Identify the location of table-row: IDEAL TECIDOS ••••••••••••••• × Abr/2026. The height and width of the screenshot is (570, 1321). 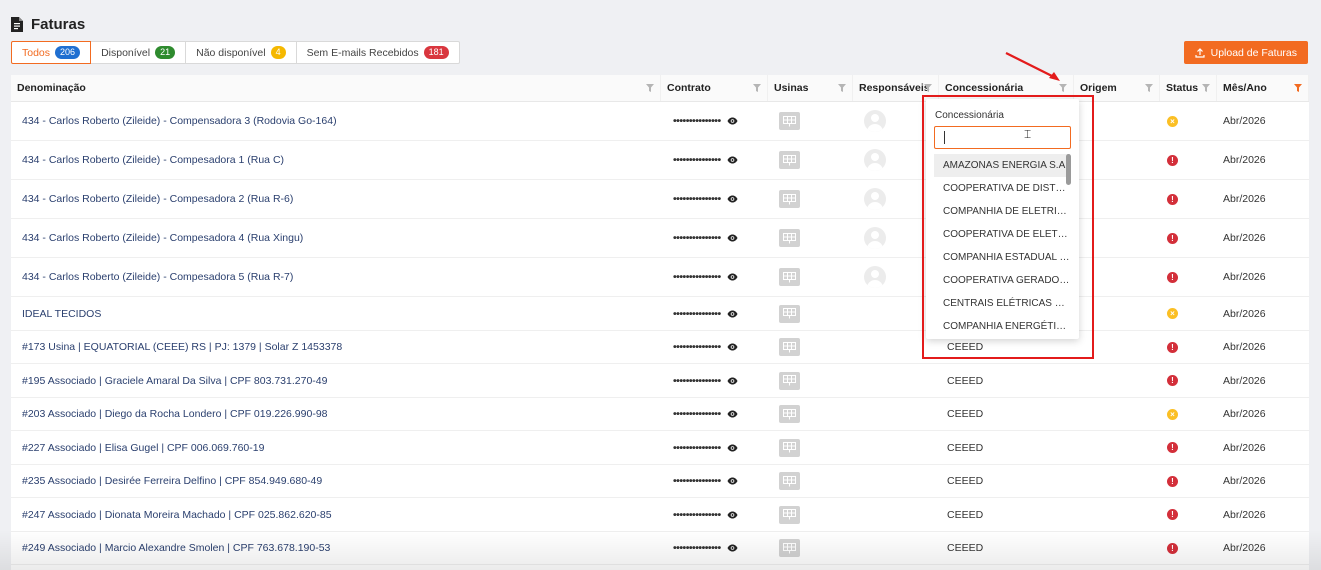
(660, 314).